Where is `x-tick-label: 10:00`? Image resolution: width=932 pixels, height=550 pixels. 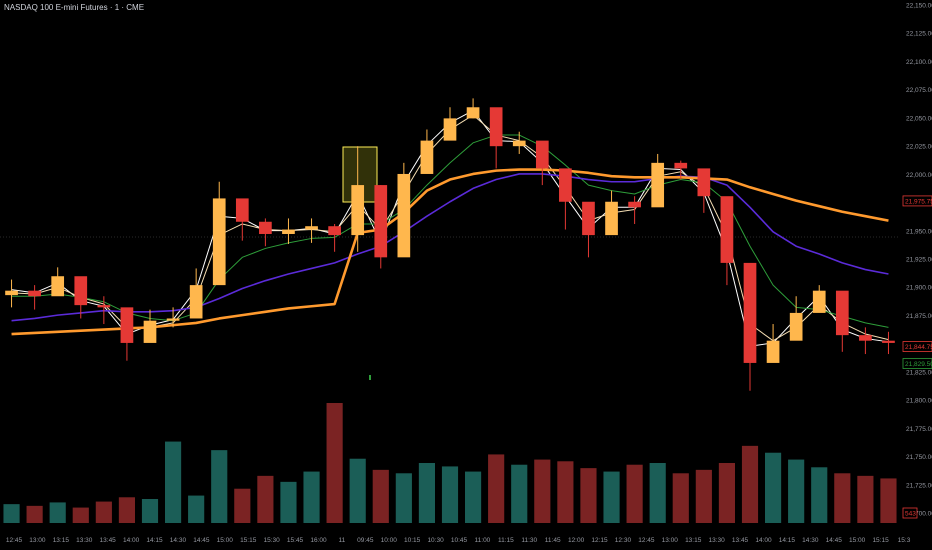 x-tick-label: 10:00 is located at coordinates (389, 540).